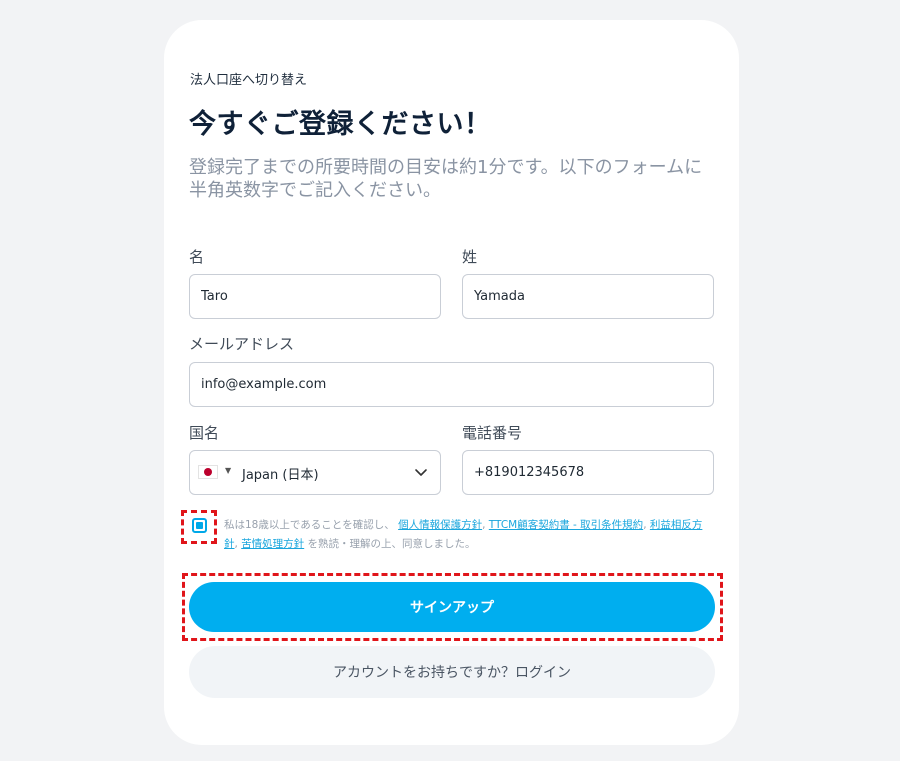 This screenshot has height=761, width=900. What do you see at coordinates (588, 296) in the screenshot?
I see `last-name-input` at bounding box center [588, 296].